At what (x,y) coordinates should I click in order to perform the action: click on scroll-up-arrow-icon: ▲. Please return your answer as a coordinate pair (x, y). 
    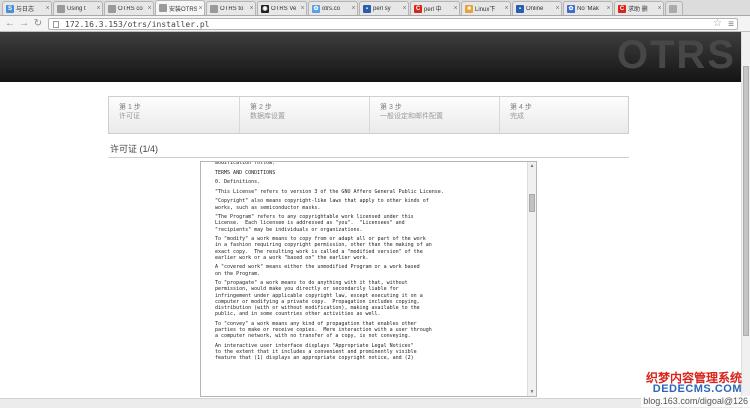
    Looking at the image, I should click on (532, 166).